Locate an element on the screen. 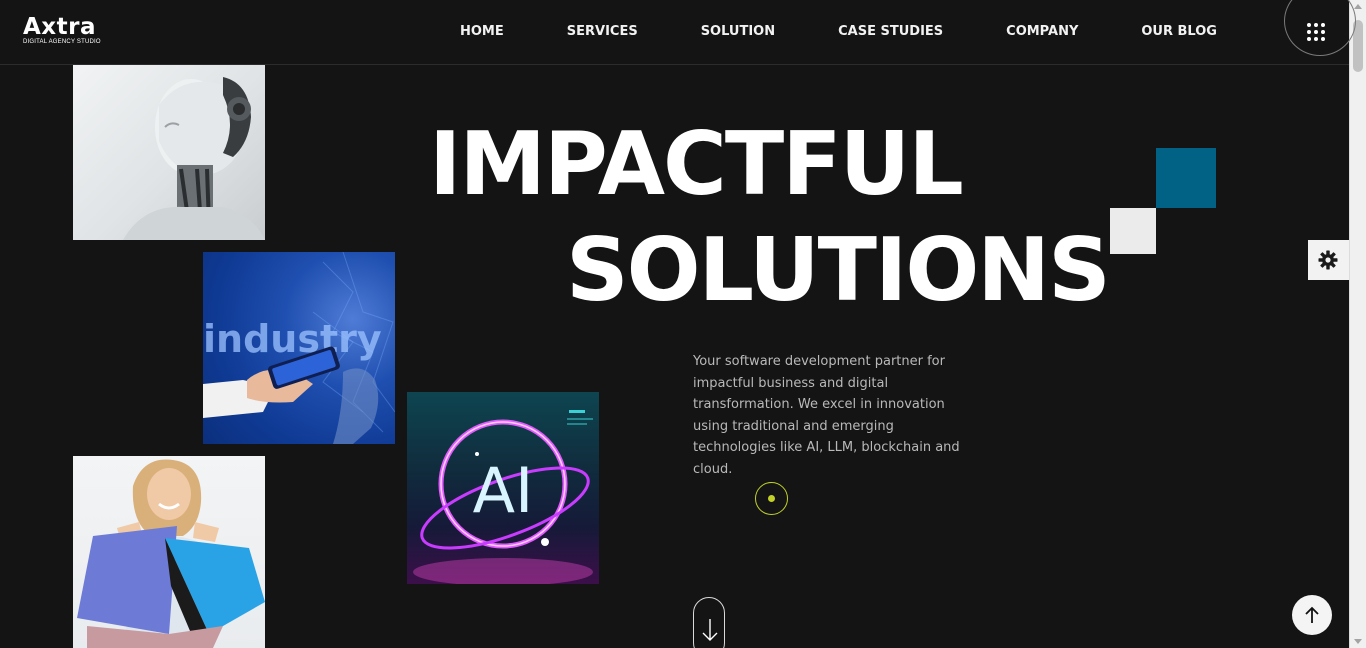  settings-button is located at coordinates (1328, 260).